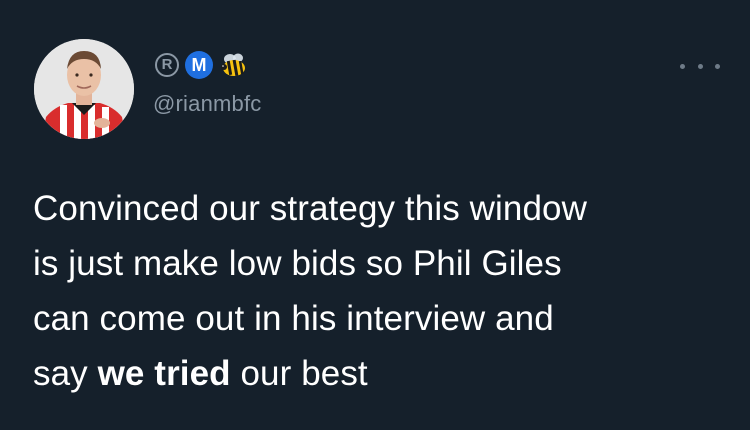  I want to click on m-badge-icon: M, so click(199, 65).